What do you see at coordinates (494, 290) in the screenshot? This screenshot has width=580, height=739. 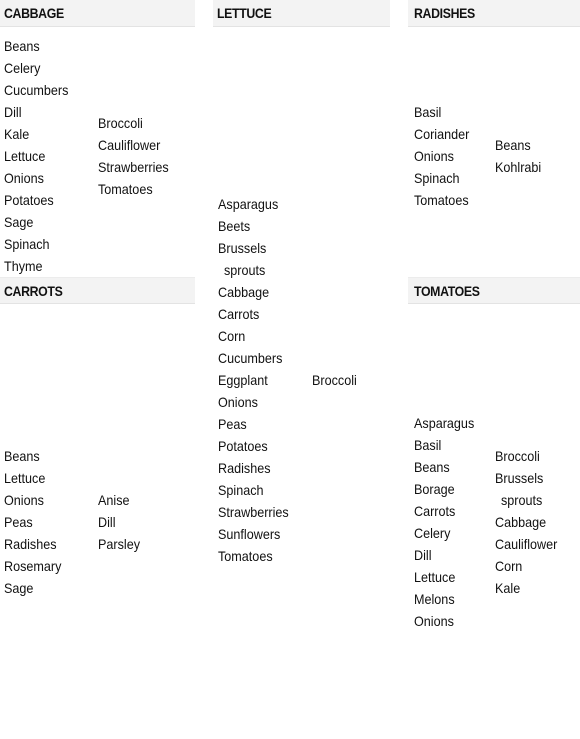 I see `card-title: TOMATOES` at bounding box center [494, 290].